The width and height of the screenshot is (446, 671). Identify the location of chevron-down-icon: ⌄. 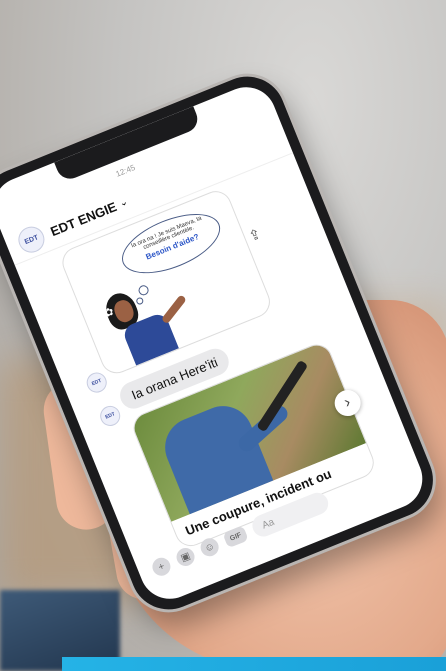
(124, 202).